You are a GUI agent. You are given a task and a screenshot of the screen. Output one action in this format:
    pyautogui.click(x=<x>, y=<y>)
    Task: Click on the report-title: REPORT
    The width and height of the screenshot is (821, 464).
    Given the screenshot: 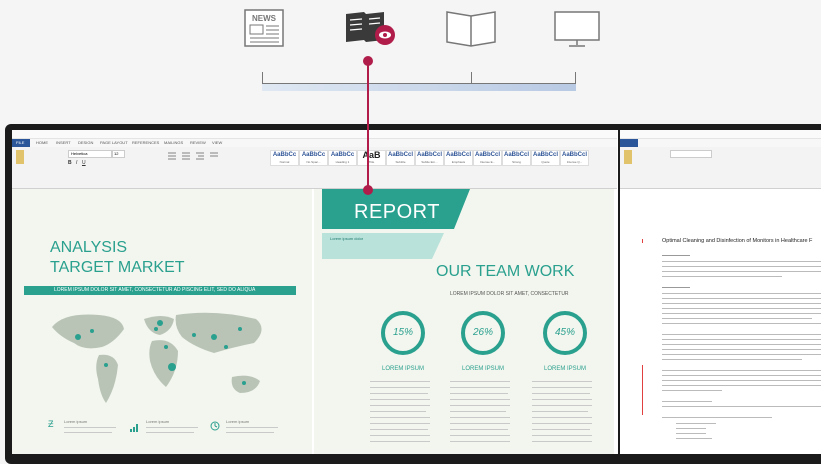 What is the action you would take?
    pyautogui.click(x=397, y=212)
    